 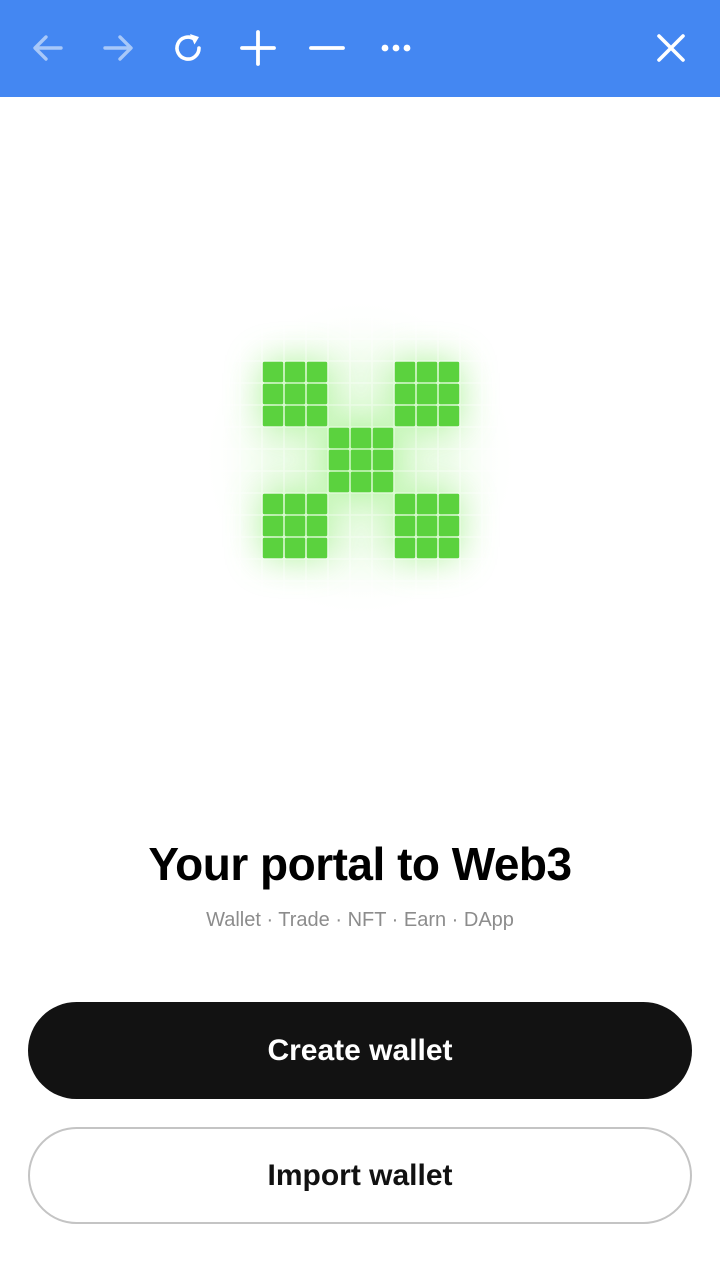 I want to click on create-wallet-label: Create wallet, so click(x=360, y=1050).